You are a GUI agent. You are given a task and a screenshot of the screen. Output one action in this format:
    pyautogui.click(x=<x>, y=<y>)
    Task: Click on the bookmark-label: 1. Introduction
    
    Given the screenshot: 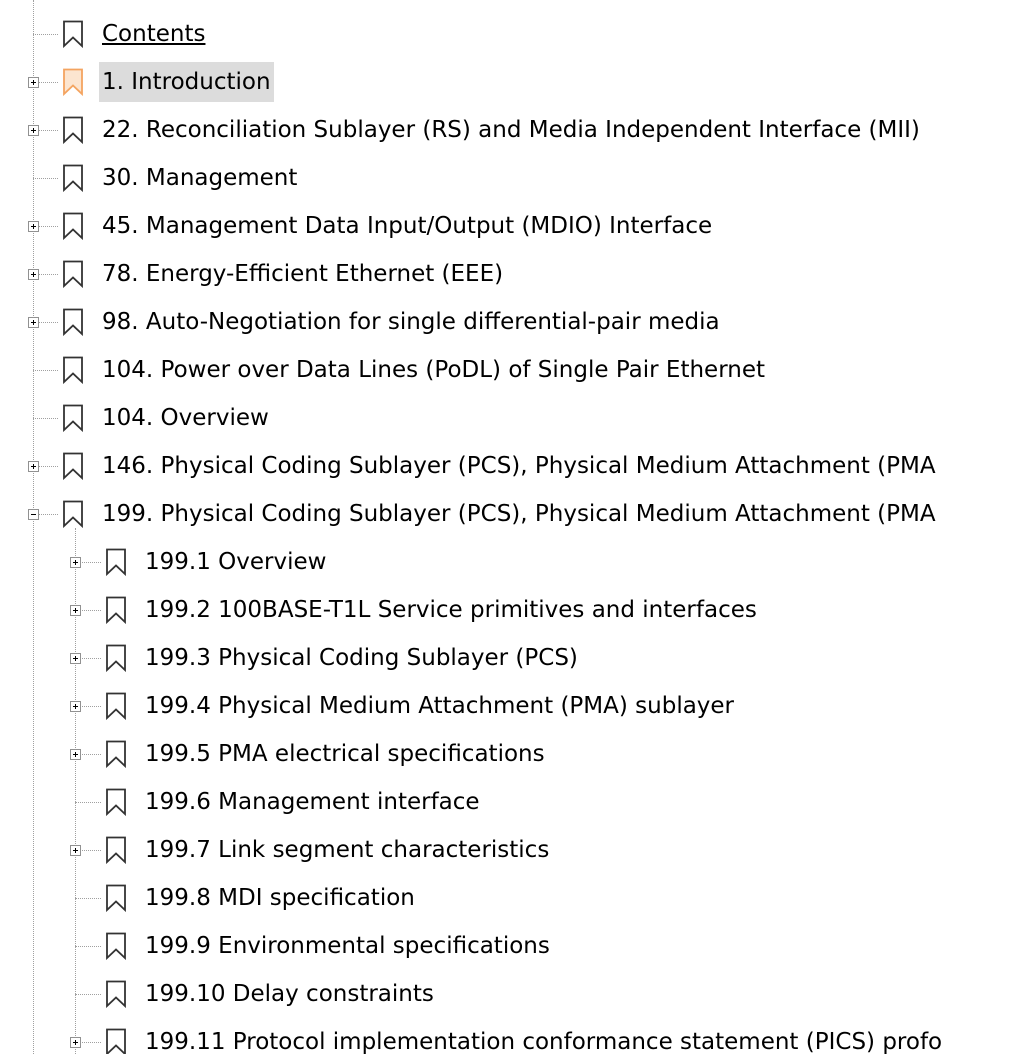 What is the action you would take?
    pyautogui.click(x=186, y=82)
    